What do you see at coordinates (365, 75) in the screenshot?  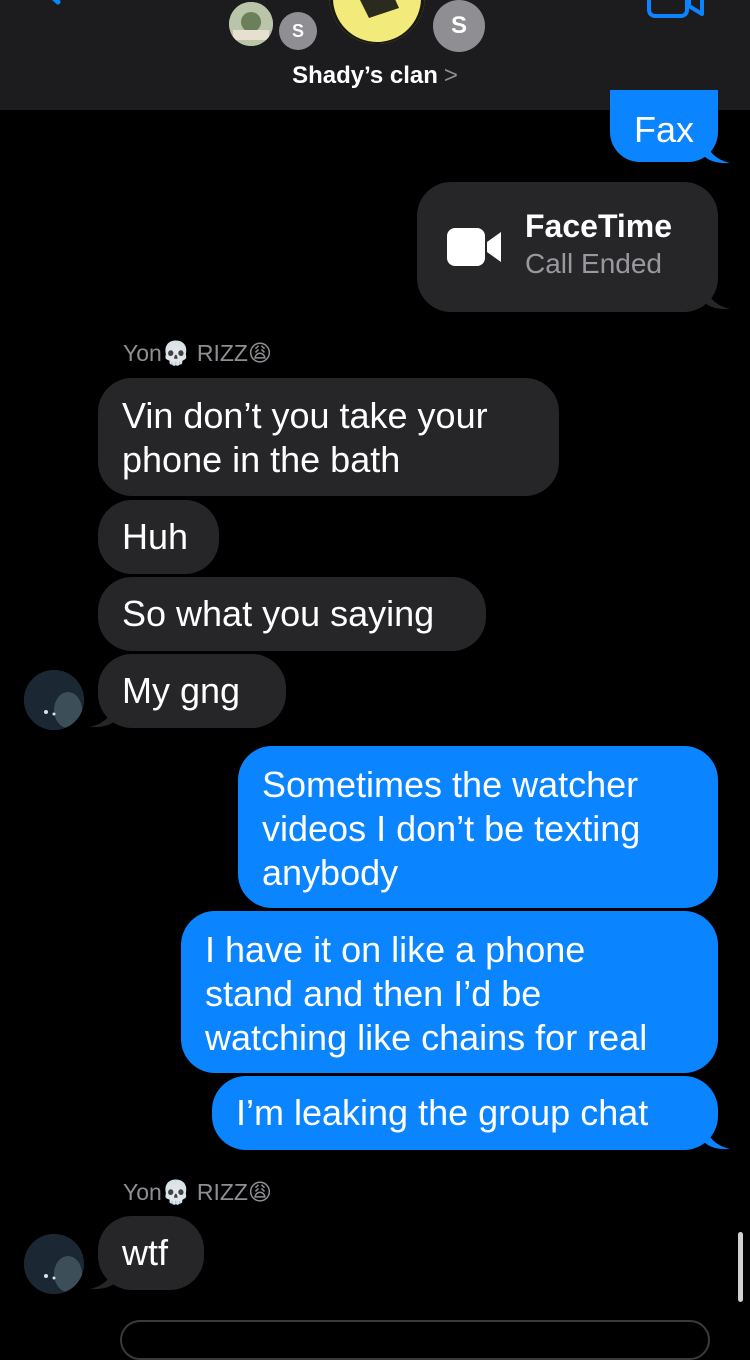 I see `group-name-label: Shady’s clan` at bounding box center [365, 75].